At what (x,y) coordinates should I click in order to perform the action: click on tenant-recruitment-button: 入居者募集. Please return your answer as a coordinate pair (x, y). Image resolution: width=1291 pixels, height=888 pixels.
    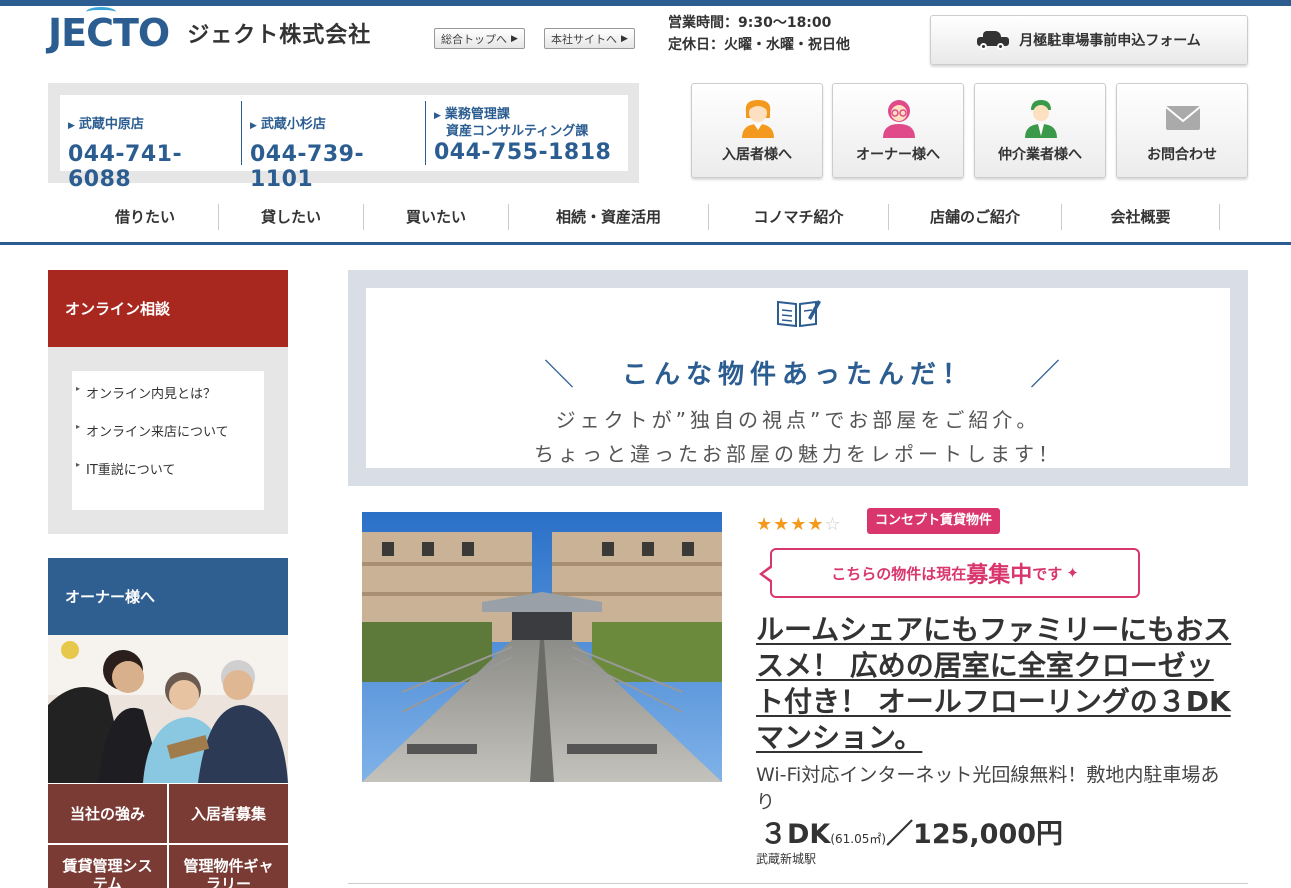
    Looking at the image, I should click on (228, 813).